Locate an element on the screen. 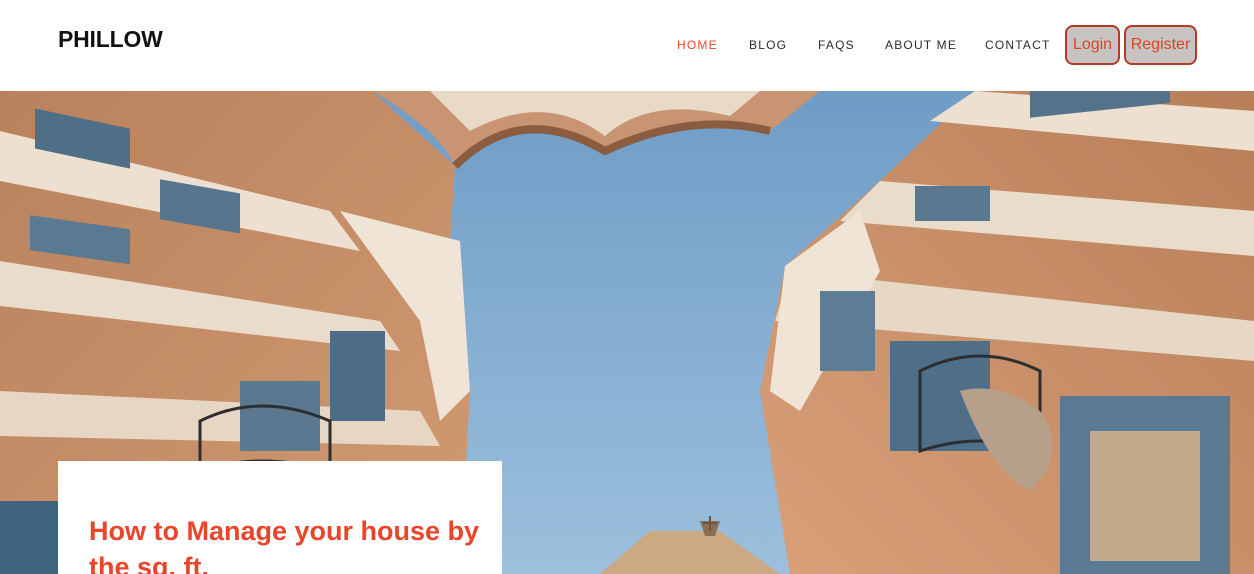 This screenshot has height=574, width=1254. nav-item-blog: BLOG is located at coordinates (768, 45).